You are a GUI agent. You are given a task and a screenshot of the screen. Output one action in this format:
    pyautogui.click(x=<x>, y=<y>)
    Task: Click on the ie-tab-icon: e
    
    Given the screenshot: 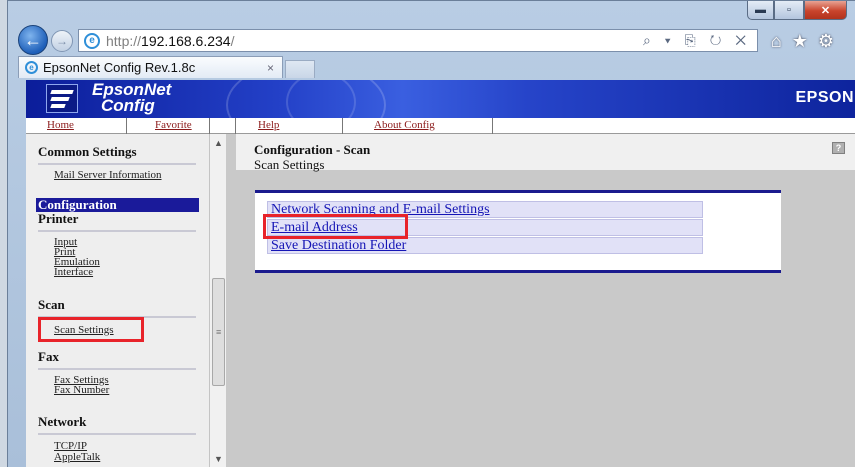 What is the action you would take?
    pyautogui.click(x=31, y=67)
    